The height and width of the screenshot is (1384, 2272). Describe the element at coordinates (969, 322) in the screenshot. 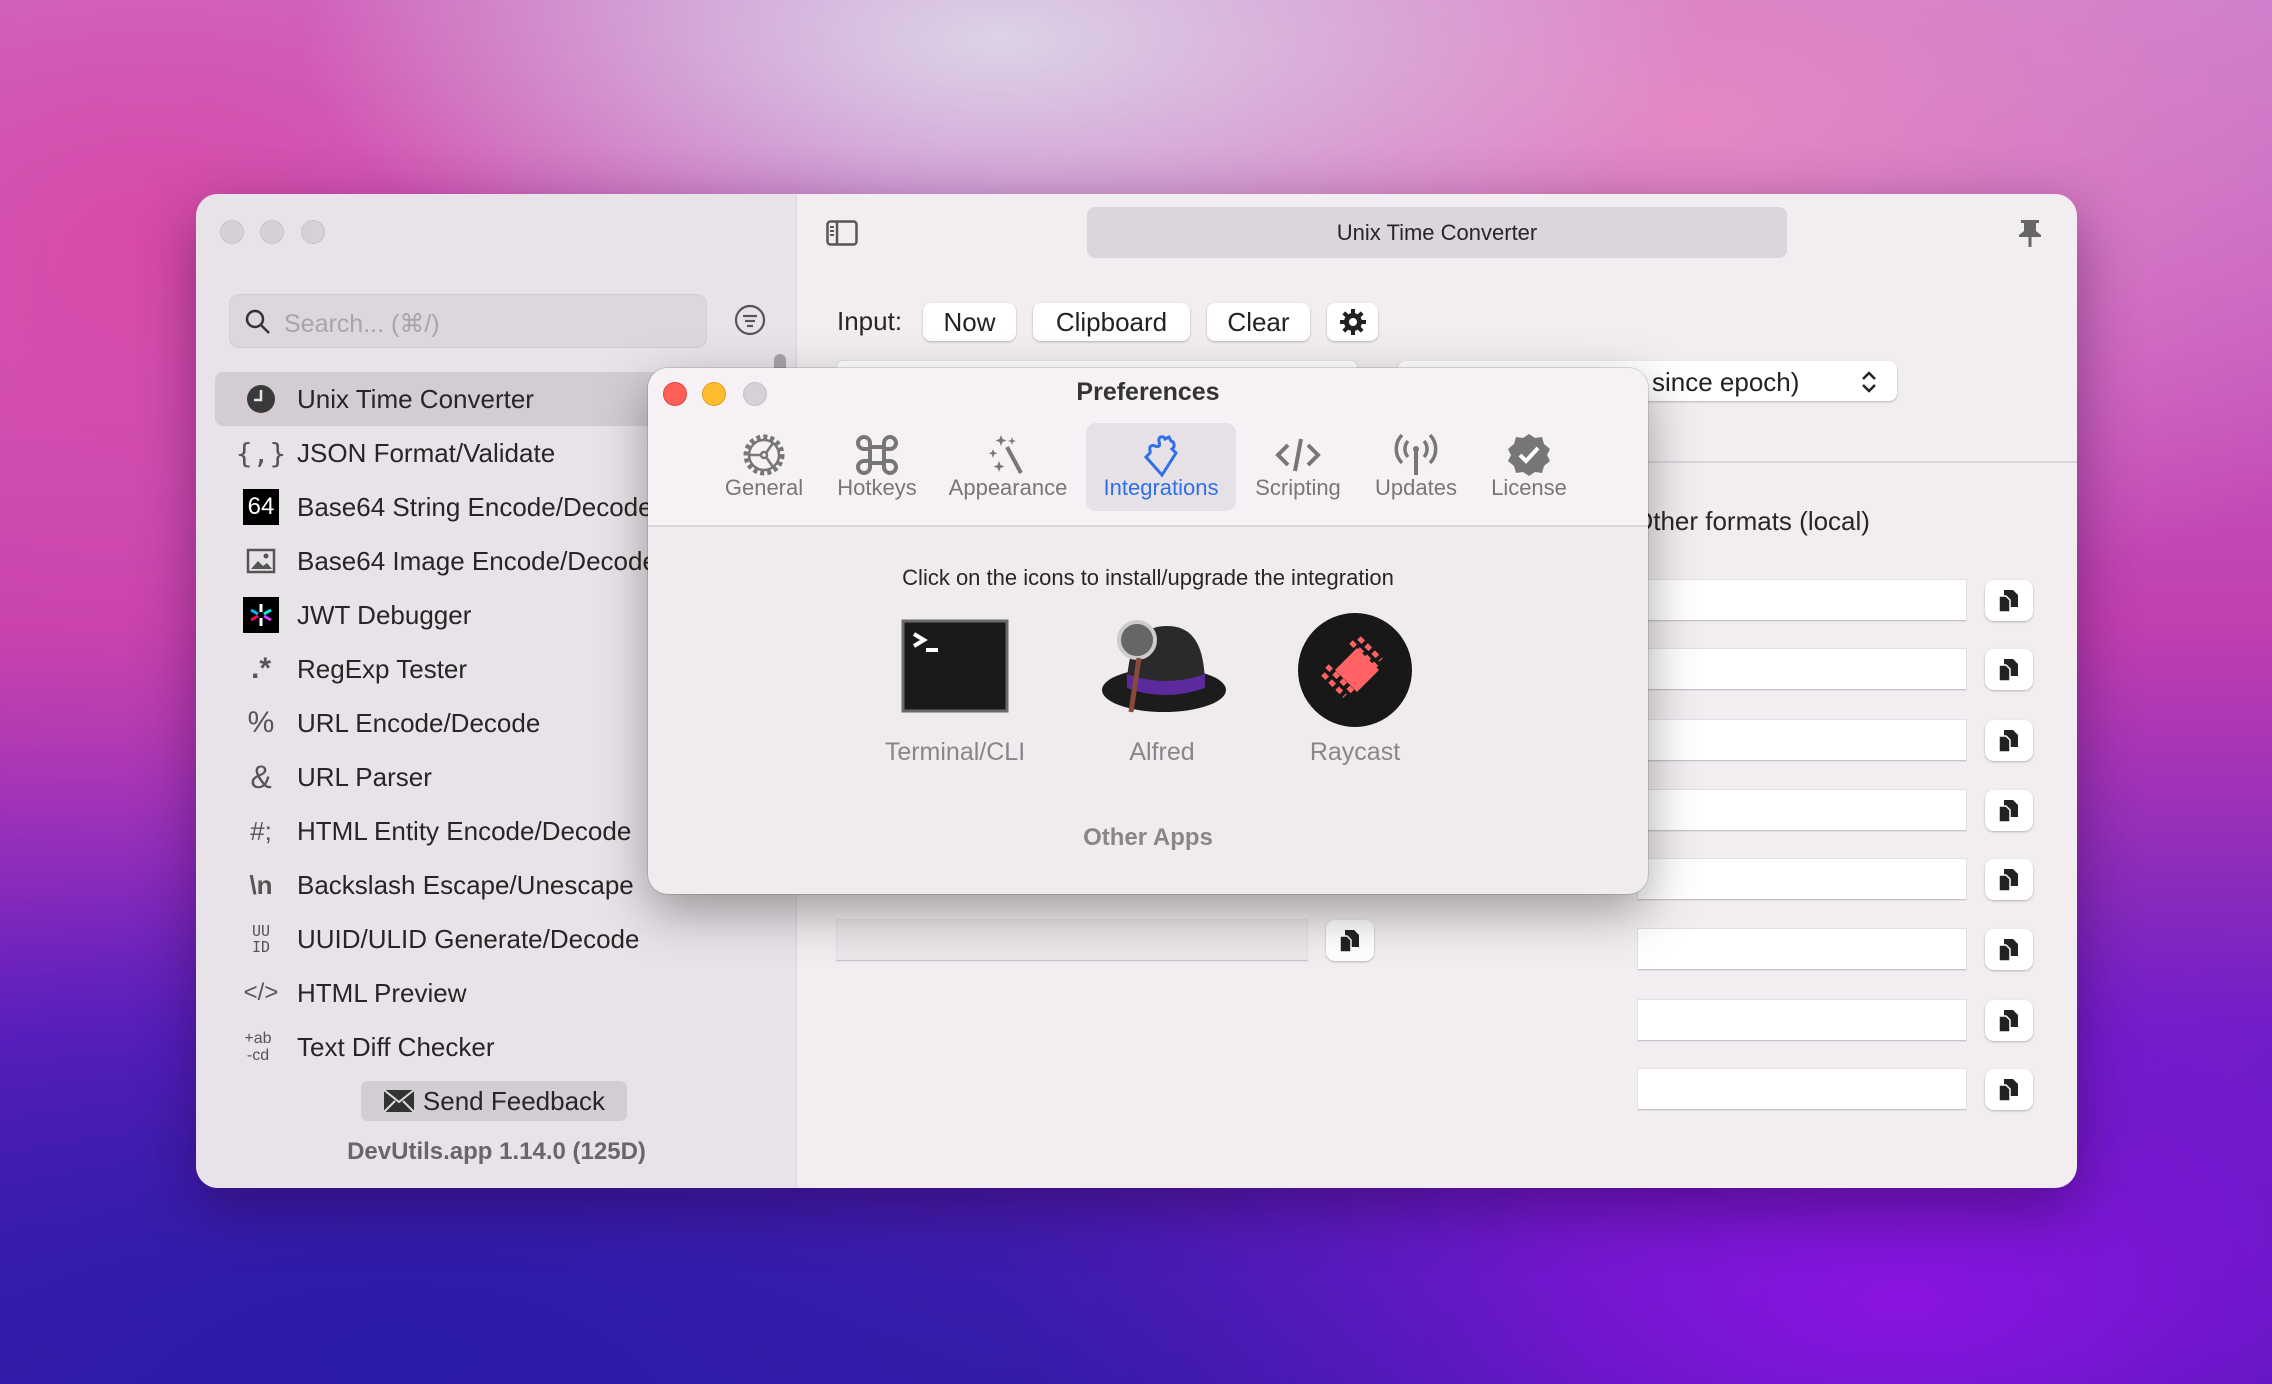

I see `now-button: Now` at that location.